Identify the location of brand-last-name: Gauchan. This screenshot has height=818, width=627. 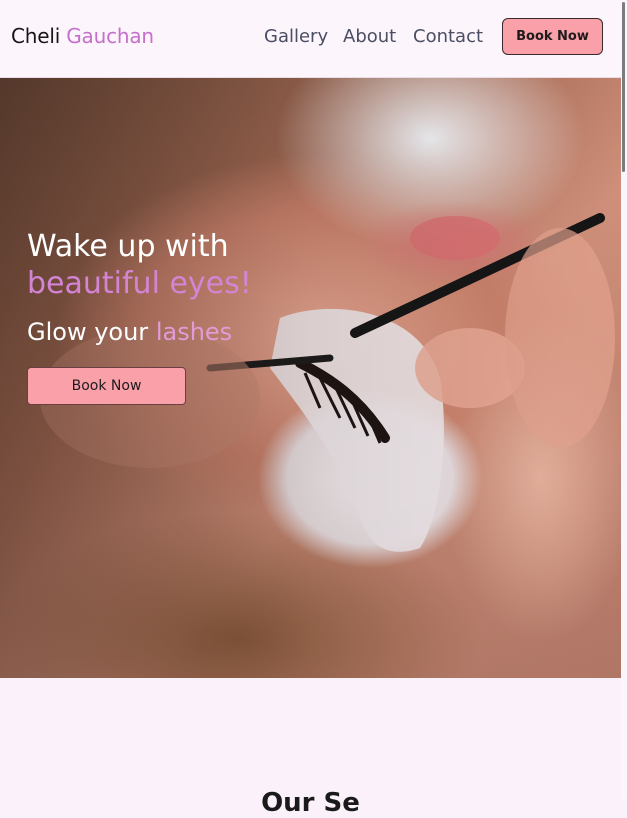
(110, 36).